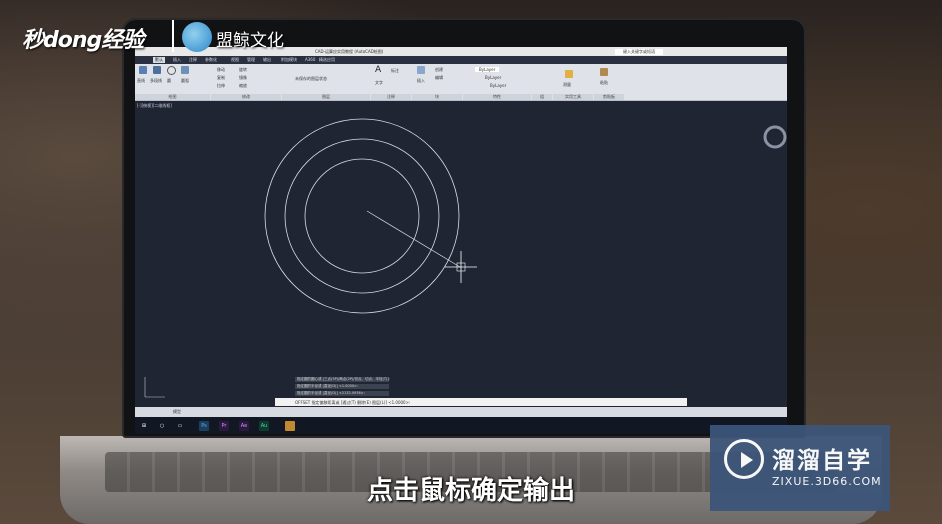 Image resolution: width=942 pixels, height=524 pixels. Describe the element at coordinates (185, 80) in the screenshot. I see `arc-label: 圆弧` at that location.